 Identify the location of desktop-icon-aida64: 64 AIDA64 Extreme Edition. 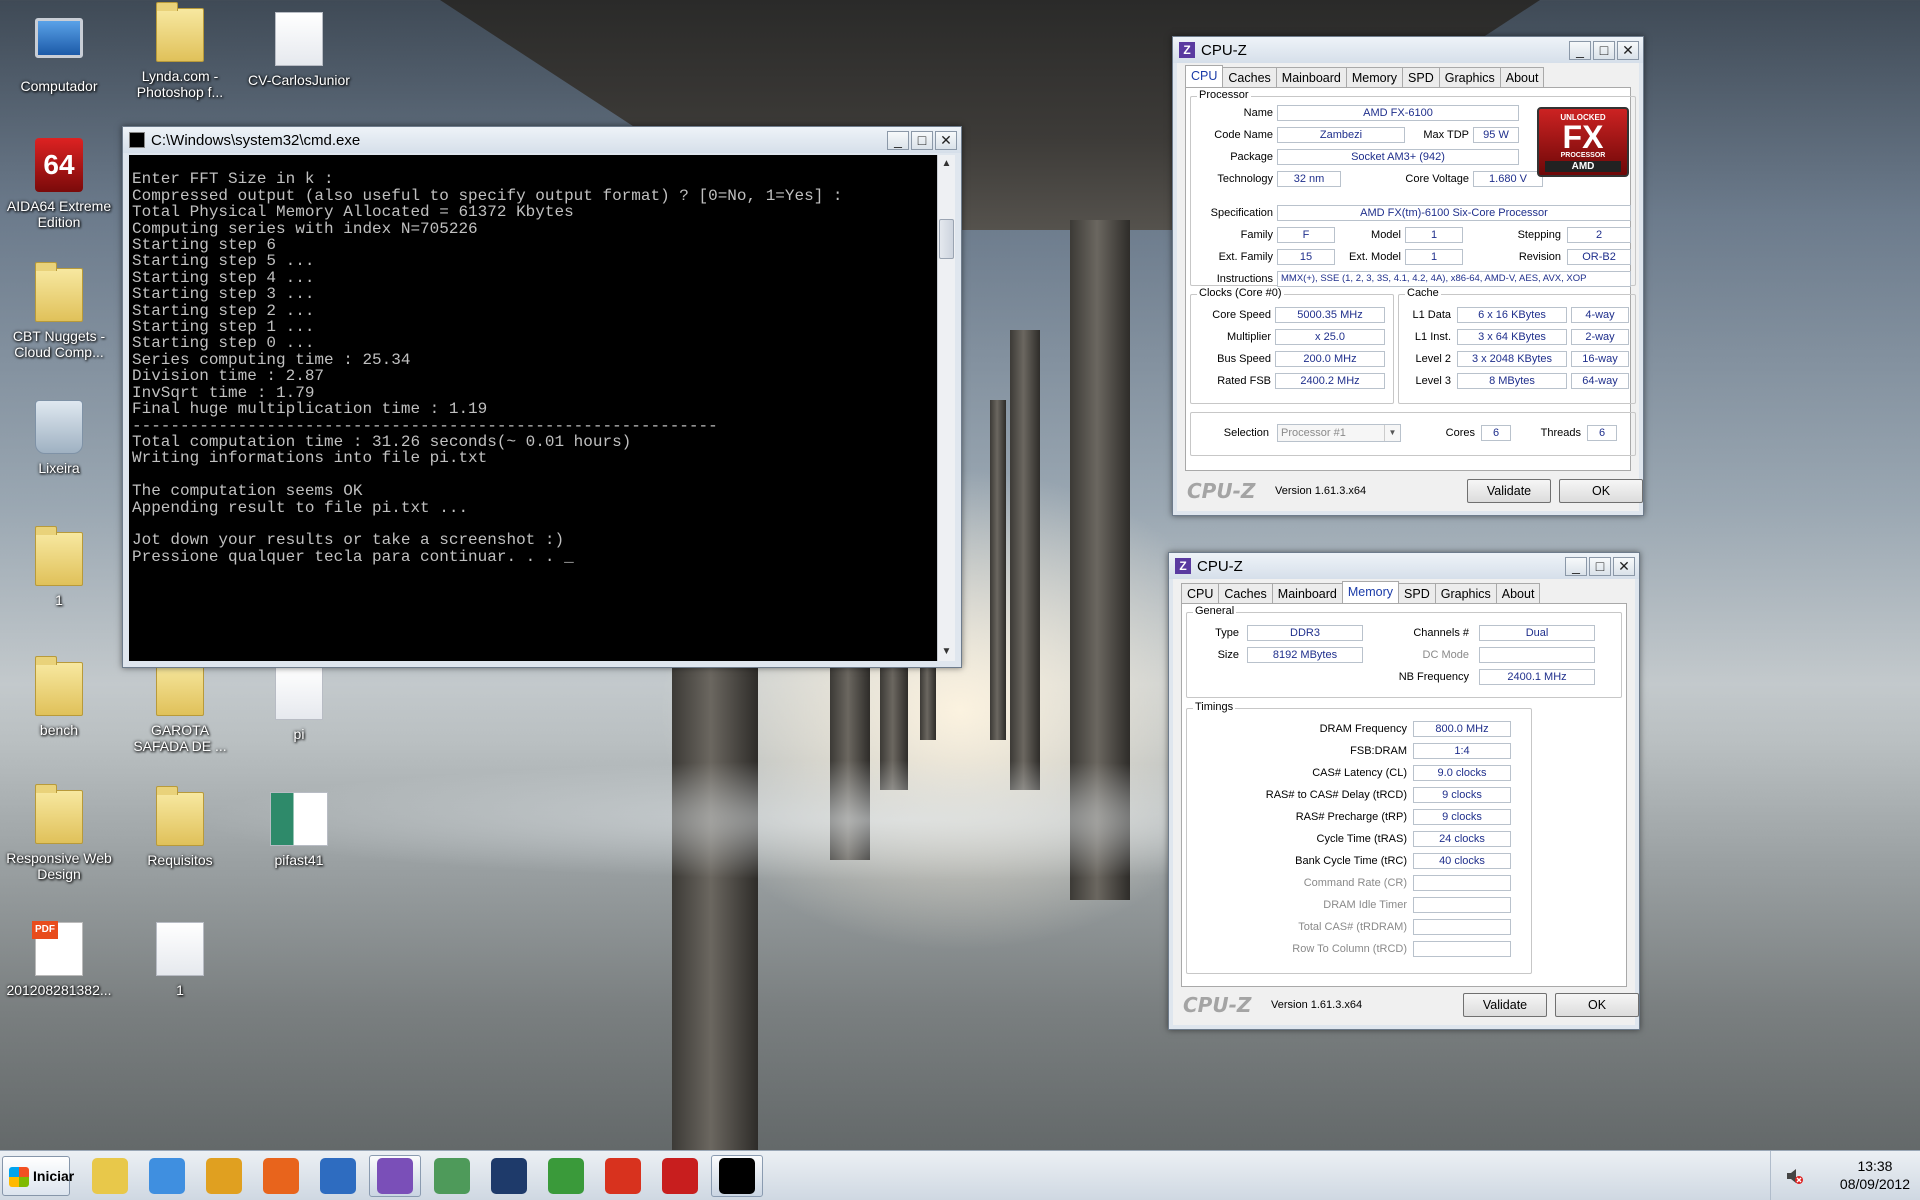
(59, 184).